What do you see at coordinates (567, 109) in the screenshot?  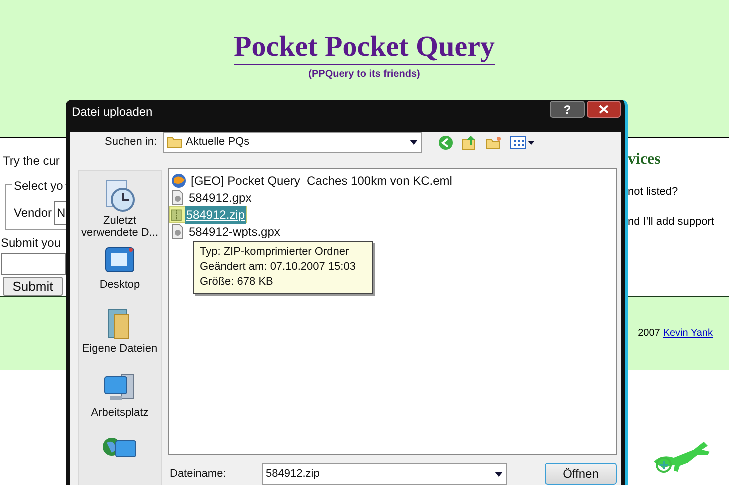 I see `help-button: ?` at bounding box center [567, 109].